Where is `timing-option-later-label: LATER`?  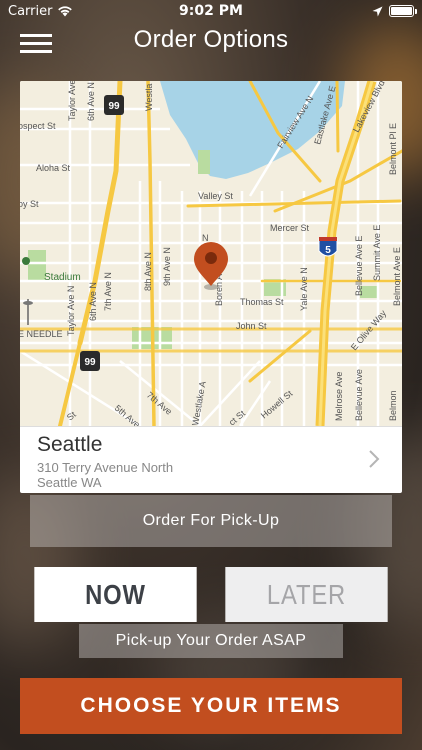 timing-option-later-label: LATER is located at coordinates (306, 594).